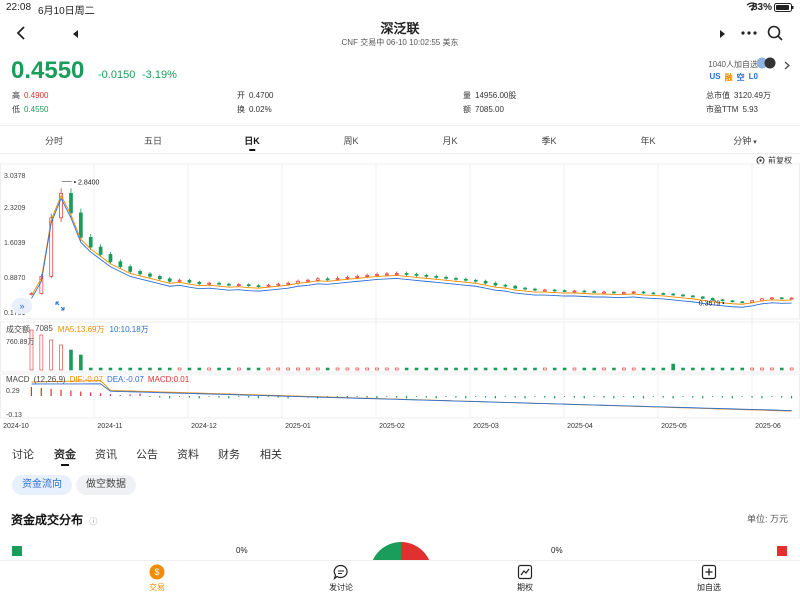 This screenshot has height=600, width=800. Describe the element at coordinates (709, 572) in the screenshot. I see `add-icon` at that location.